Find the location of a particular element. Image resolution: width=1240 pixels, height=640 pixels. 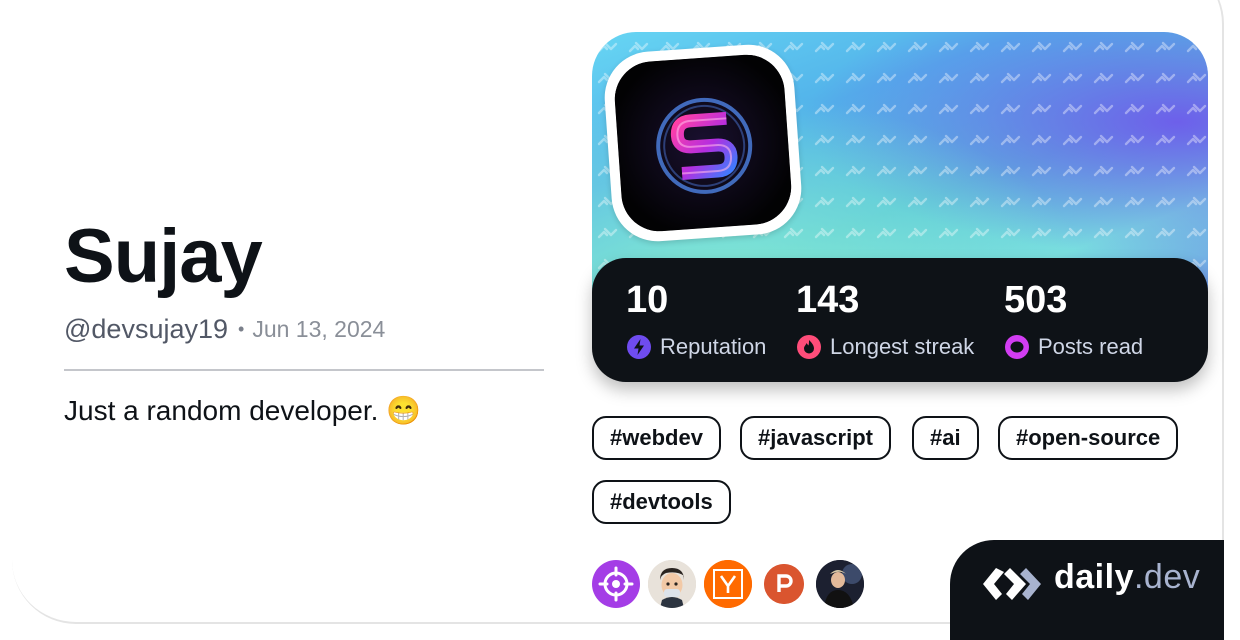

stat-streak: 143 Longest streak is located at coordinates (885, 319).